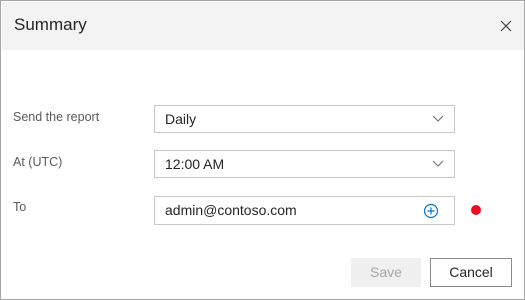 This screenshot has width=525, height=300. Describe the element at coordinates (38, 162) in the screenshot. I see `time-label: At (UTC)` at that location.